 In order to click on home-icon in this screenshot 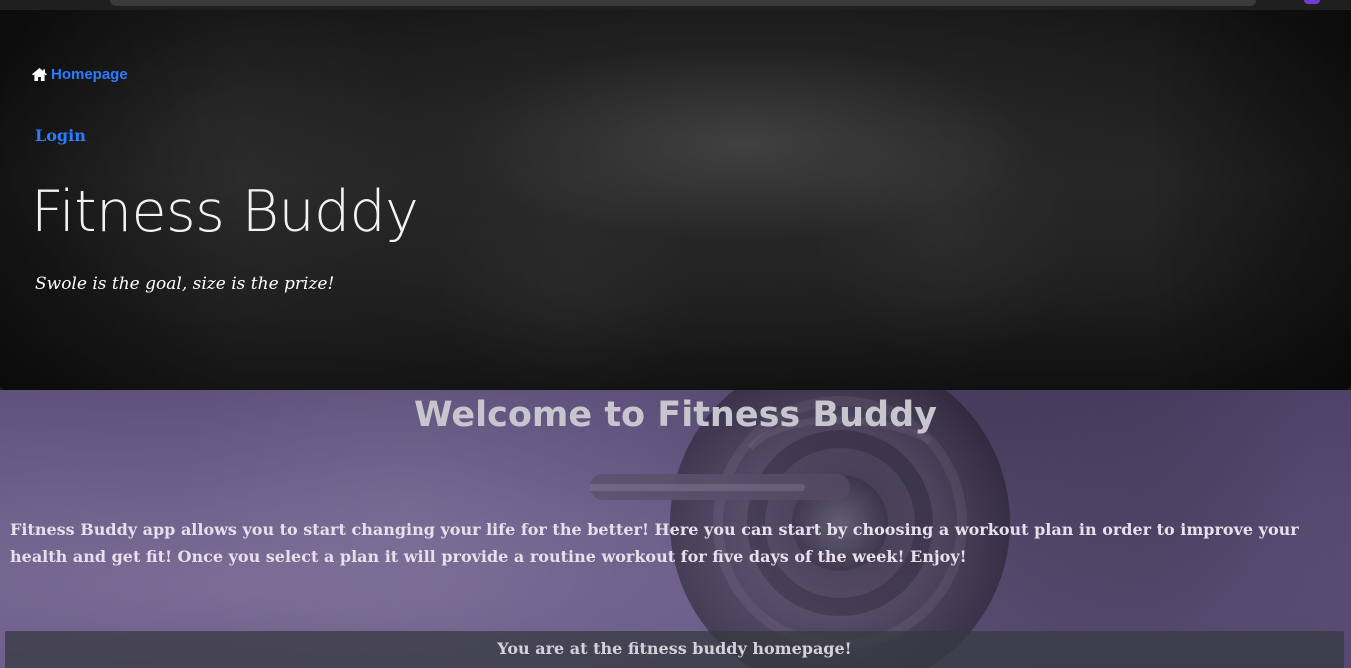, I will do `click(39, 74)`.